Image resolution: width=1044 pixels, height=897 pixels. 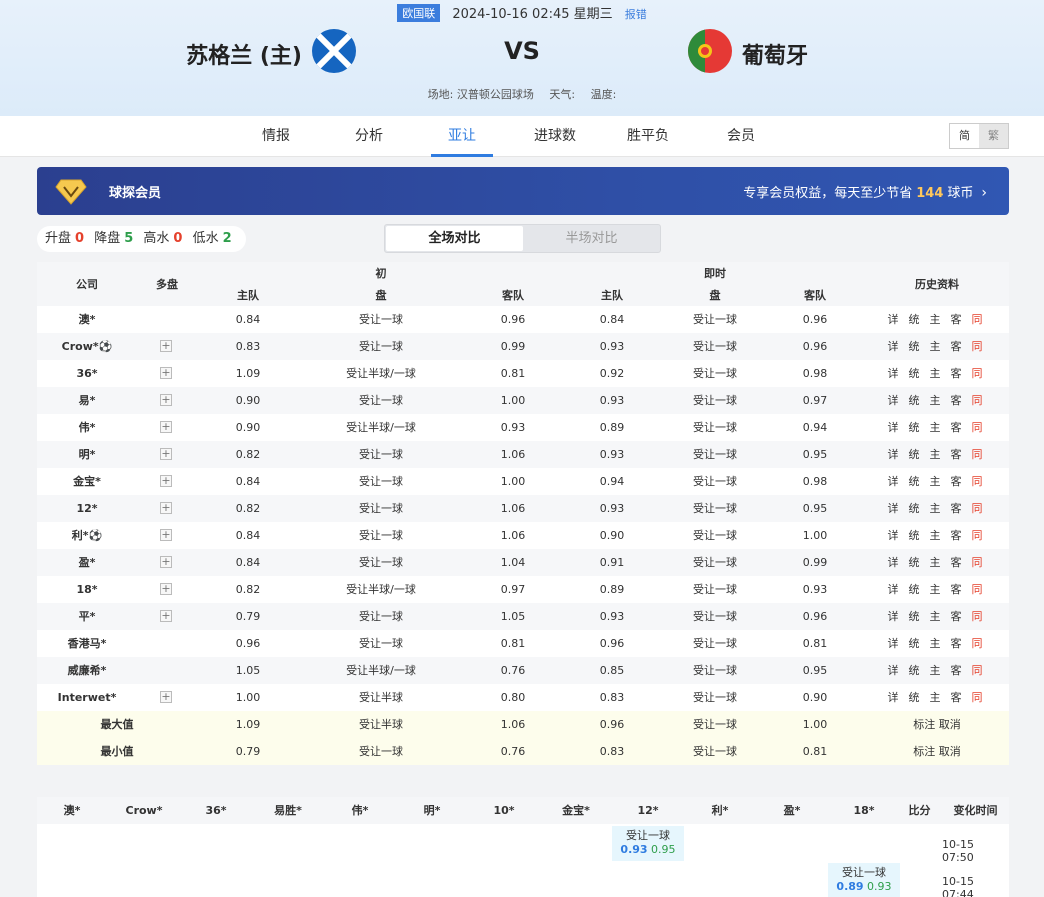 What do you see at coordinates (993, 136) in the screenshot?
I see `lang-traditional-button: 繁` at bounding box center [993, 136].